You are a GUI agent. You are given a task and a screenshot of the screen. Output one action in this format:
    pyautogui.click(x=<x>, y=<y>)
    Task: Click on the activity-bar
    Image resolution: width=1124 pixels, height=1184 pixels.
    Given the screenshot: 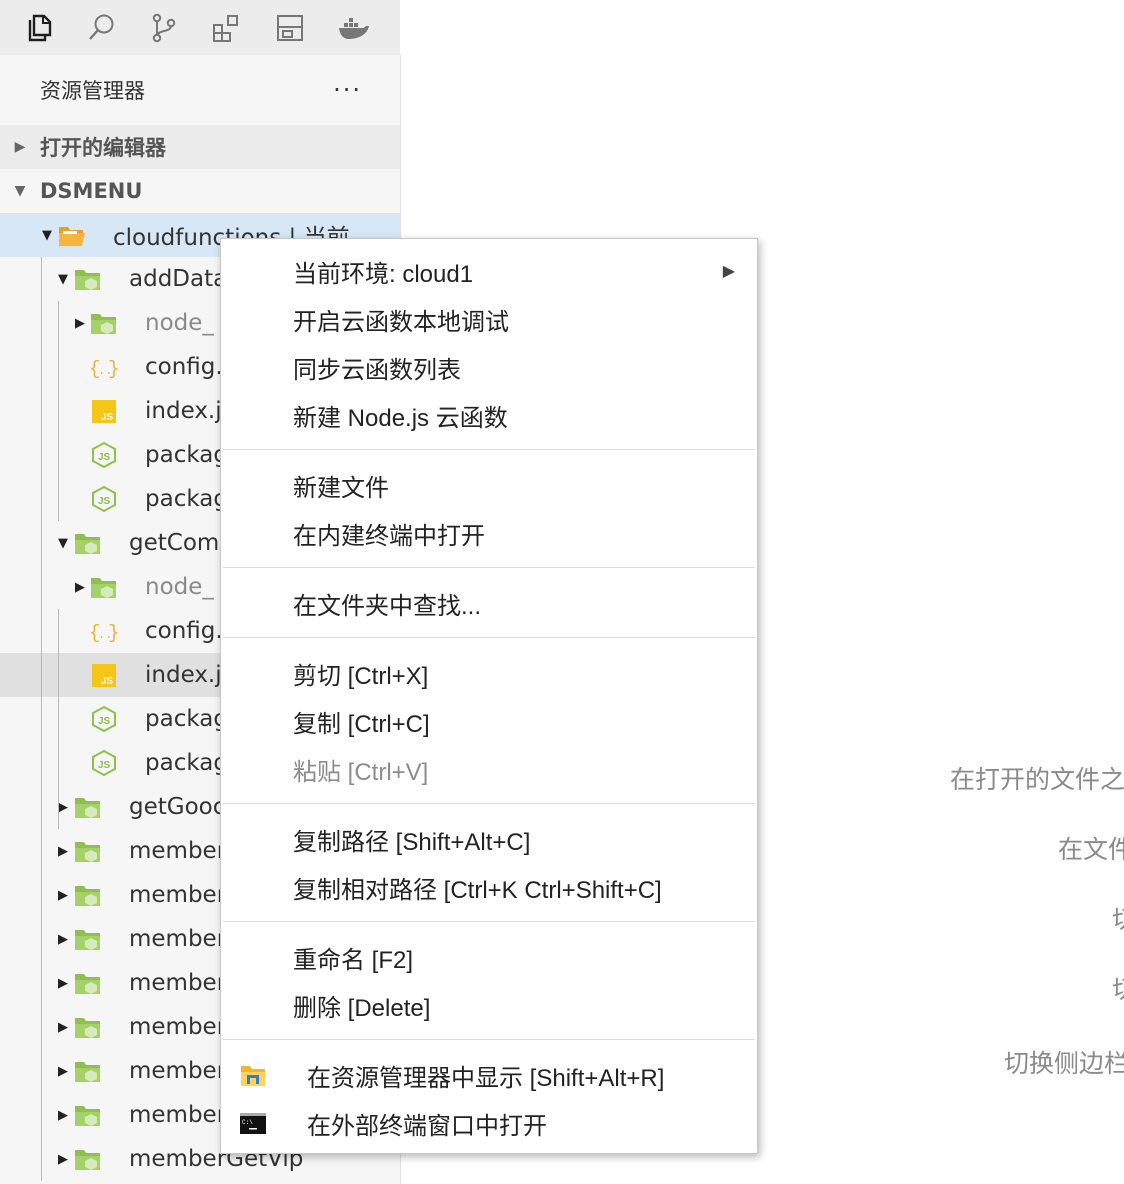 What is the action you would take?
    pyautogui.click(x=200, y=27)
    